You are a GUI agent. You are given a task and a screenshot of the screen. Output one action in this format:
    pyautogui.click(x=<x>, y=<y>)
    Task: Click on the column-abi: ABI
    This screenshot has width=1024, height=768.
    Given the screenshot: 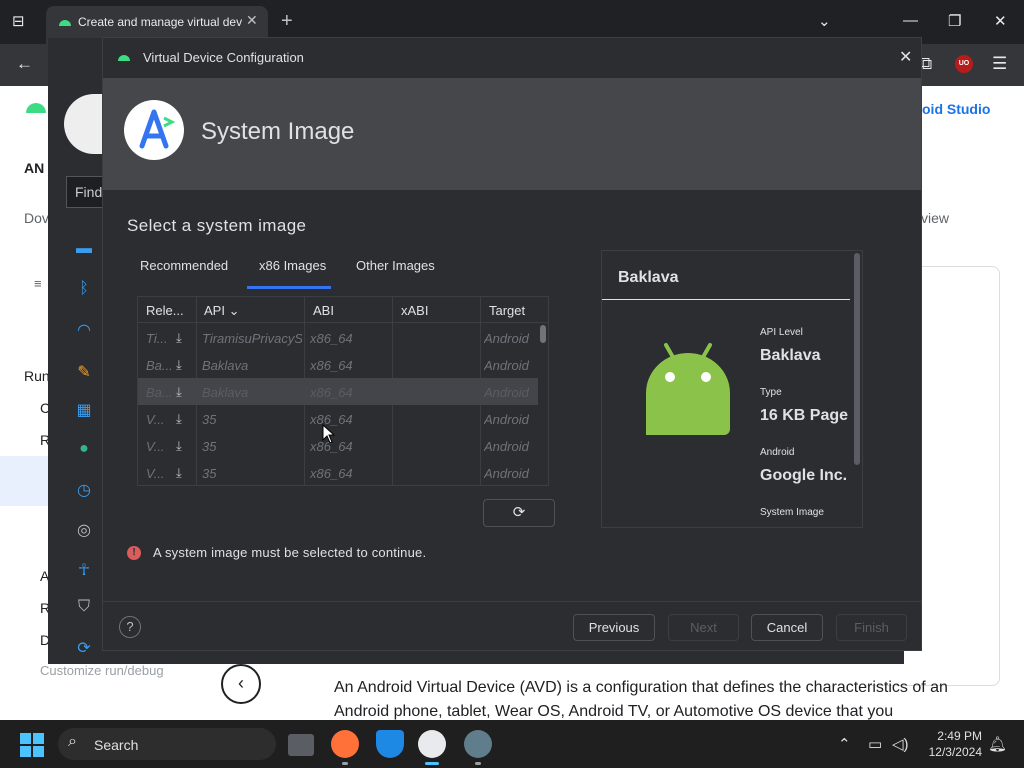 What is the action you would take?
    pyautogui.click(x=323, y=310)
    